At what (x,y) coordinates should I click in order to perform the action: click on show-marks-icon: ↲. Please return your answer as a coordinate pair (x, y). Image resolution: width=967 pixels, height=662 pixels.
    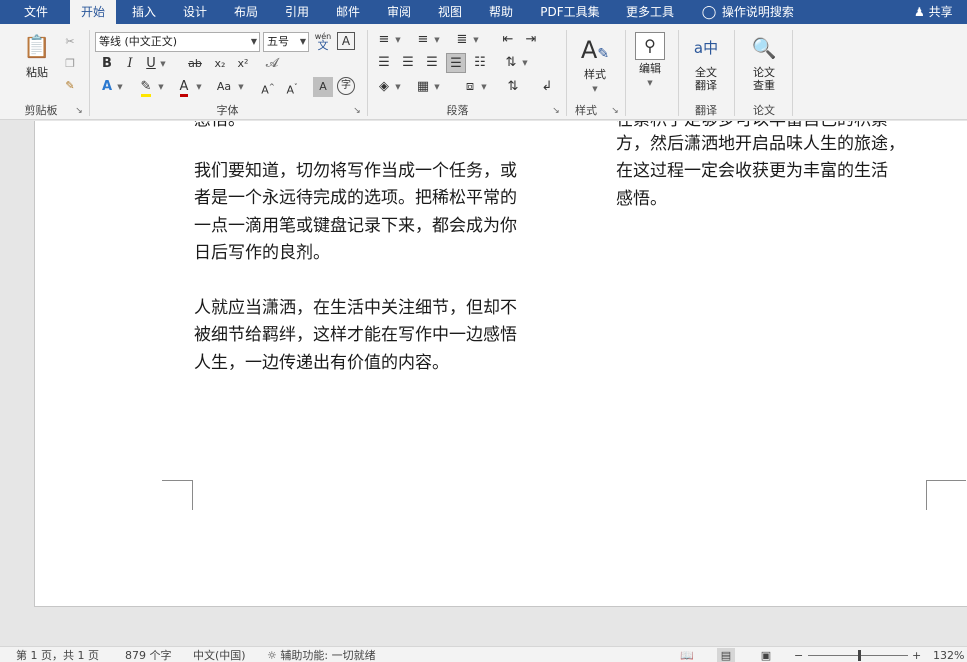
    Looking at the image, I should click on (547, 87).